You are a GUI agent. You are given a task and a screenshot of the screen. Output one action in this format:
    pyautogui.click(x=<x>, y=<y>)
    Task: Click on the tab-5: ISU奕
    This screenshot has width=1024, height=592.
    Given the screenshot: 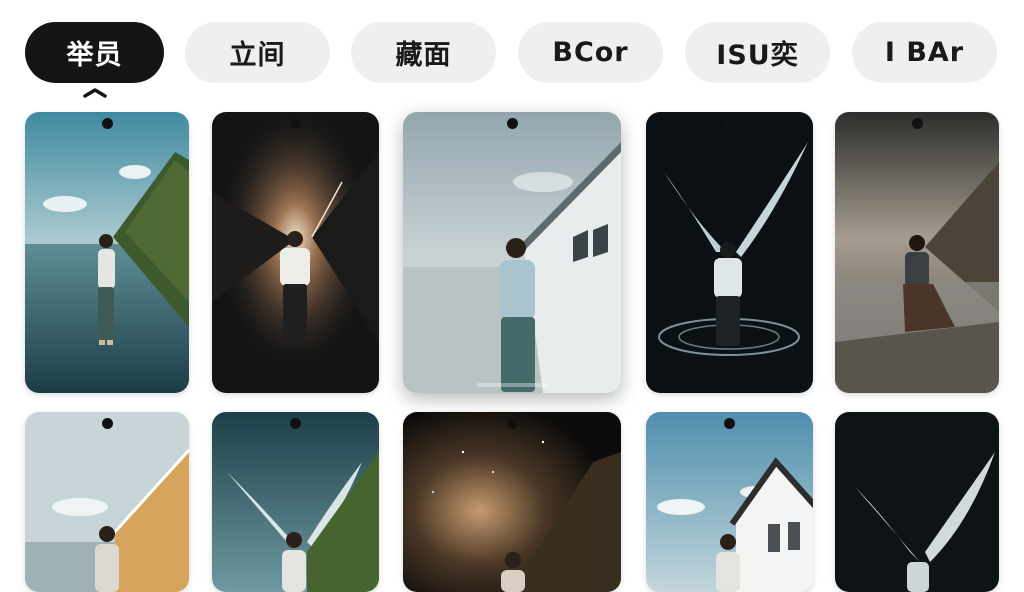 What is the action you would take?
    pyautogui.click(x=757, y=52)
    